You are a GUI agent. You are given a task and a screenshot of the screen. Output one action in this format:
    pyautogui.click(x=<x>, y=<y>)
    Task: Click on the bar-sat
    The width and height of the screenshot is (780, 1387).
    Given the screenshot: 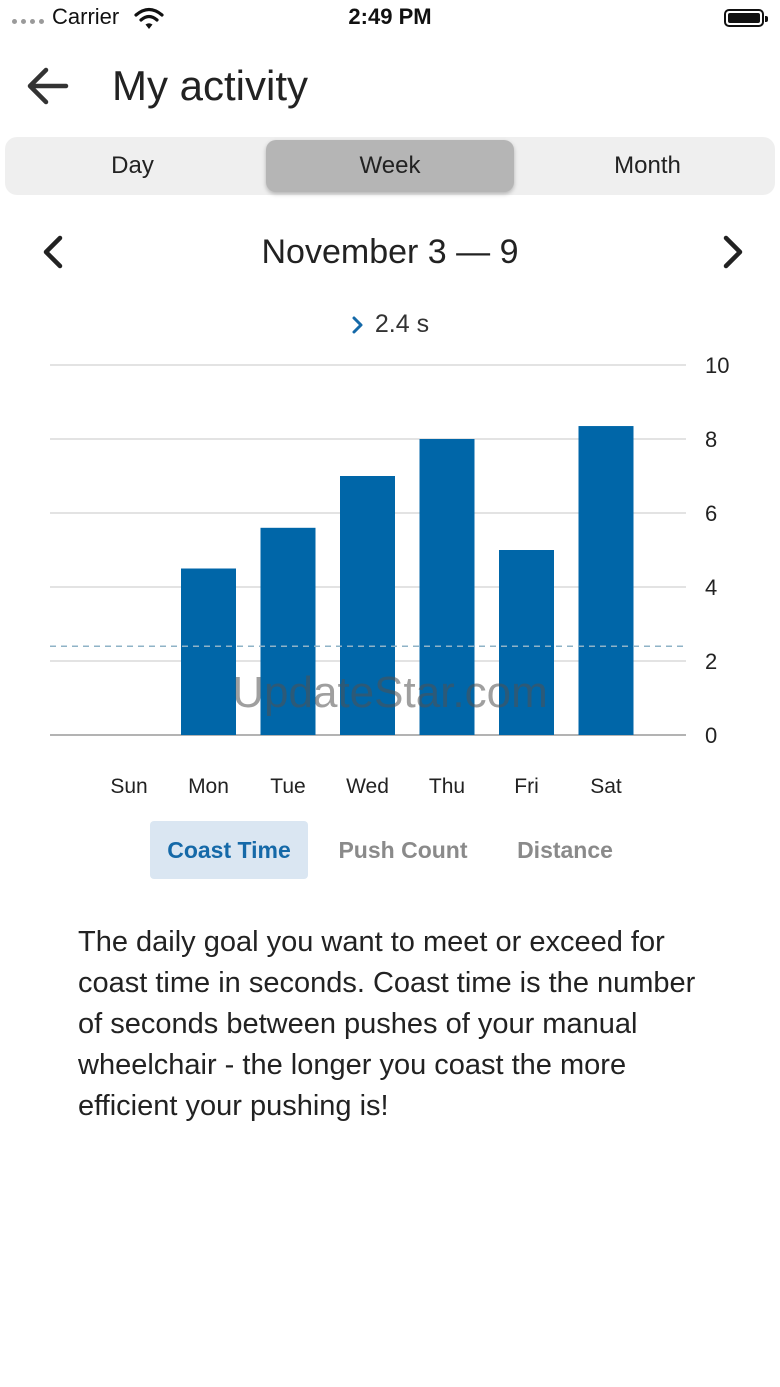 What is the action you would take?
    pyautogui.click(x=606, y=580)
    